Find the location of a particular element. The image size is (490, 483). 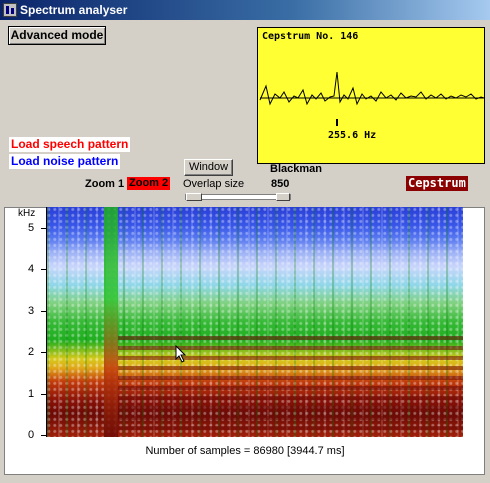

frequency-axis-unit: kHz is located at coordinates (27, 213).